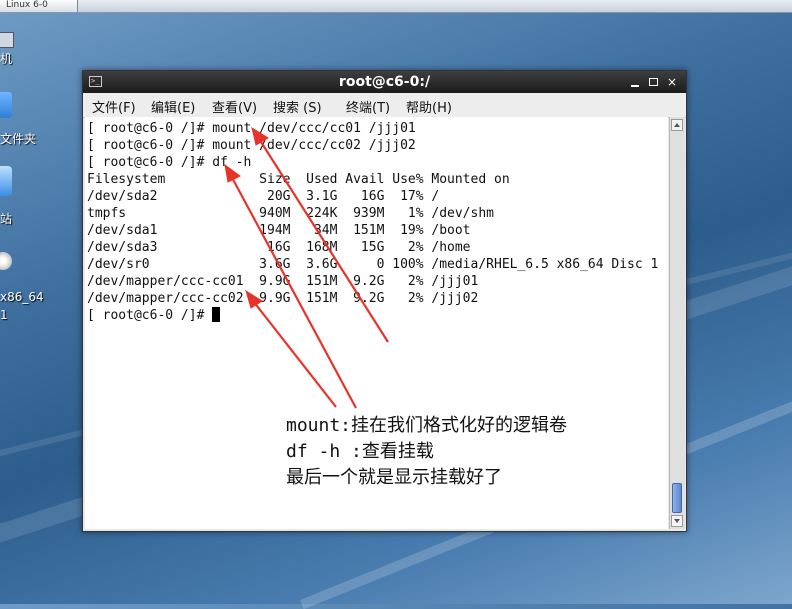  What do you see at coordinates (677, 125) in the screenshot?
I see `scroll-up-button` at bounding box center [677, 125].